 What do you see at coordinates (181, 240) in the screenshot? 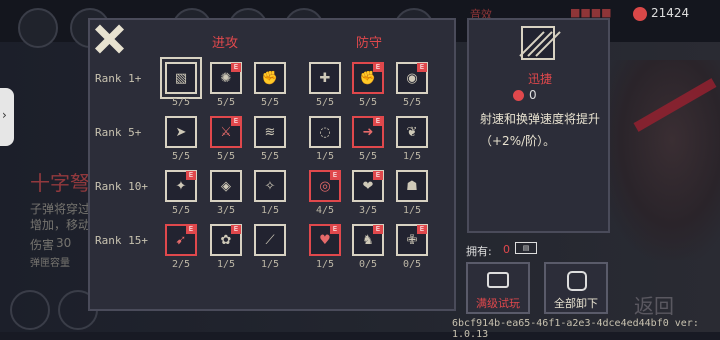
I see `perk-slot: ➹ E` at bounding box center [181, 240].